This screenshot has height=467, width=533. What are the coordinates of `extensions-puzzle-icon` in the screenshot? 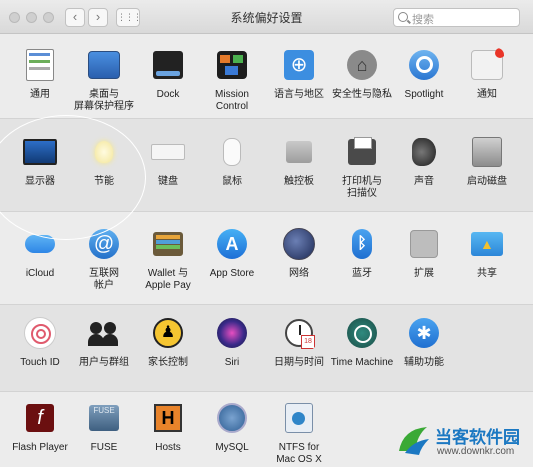 It's located at (424, 244).